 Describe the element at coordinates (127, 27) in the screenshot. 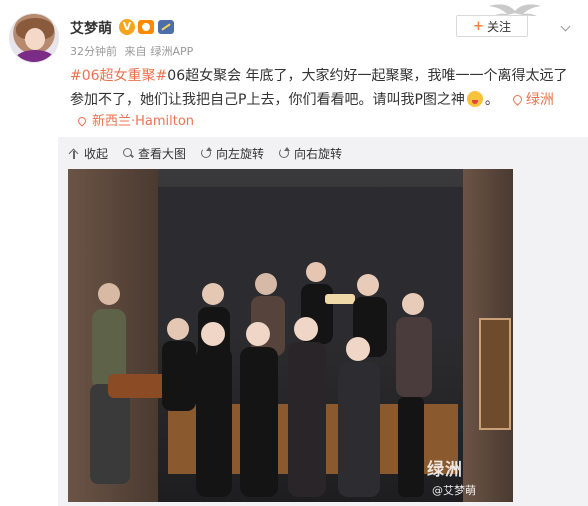

I see `vip-badge-icon: V` at that location.